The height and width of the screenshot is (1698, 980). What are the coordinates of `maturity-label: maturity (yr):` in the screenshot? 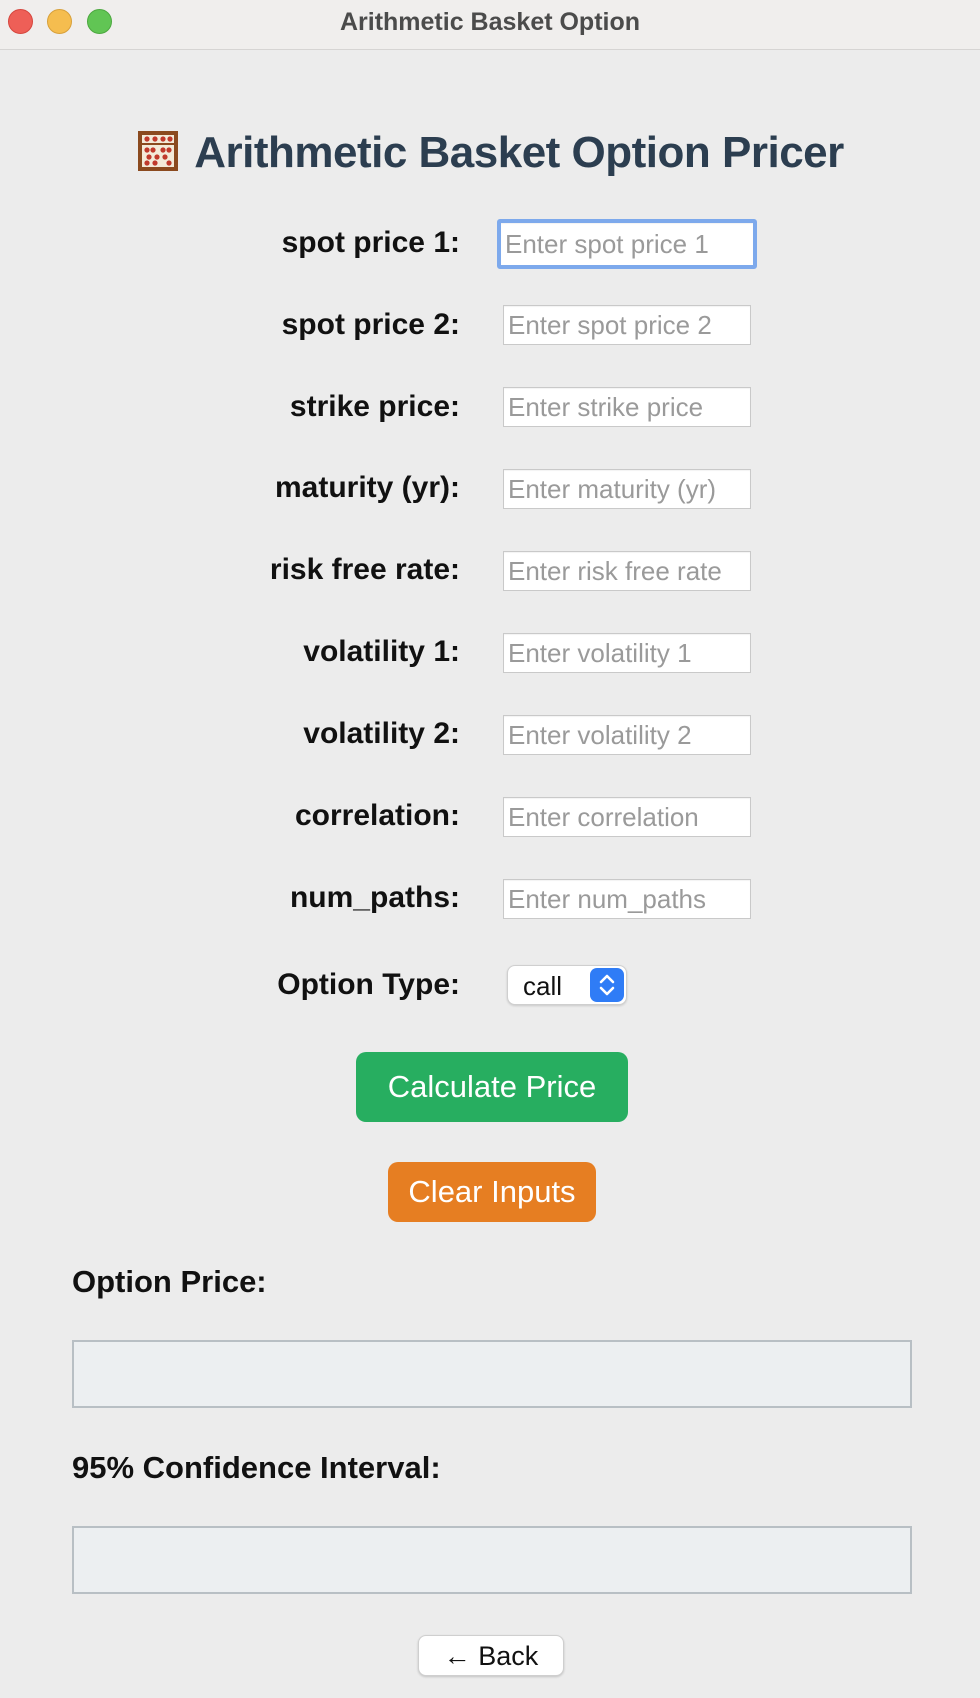 It's located at (367, 487).